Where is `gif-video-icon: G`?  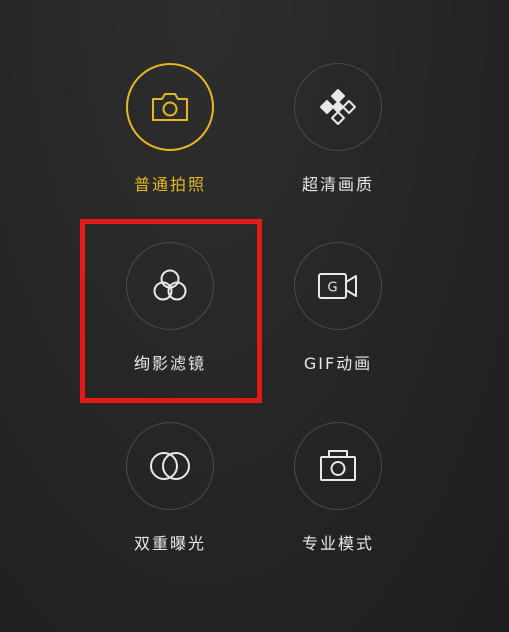 gif-video-icon: G is located at coordinates (337, 286).